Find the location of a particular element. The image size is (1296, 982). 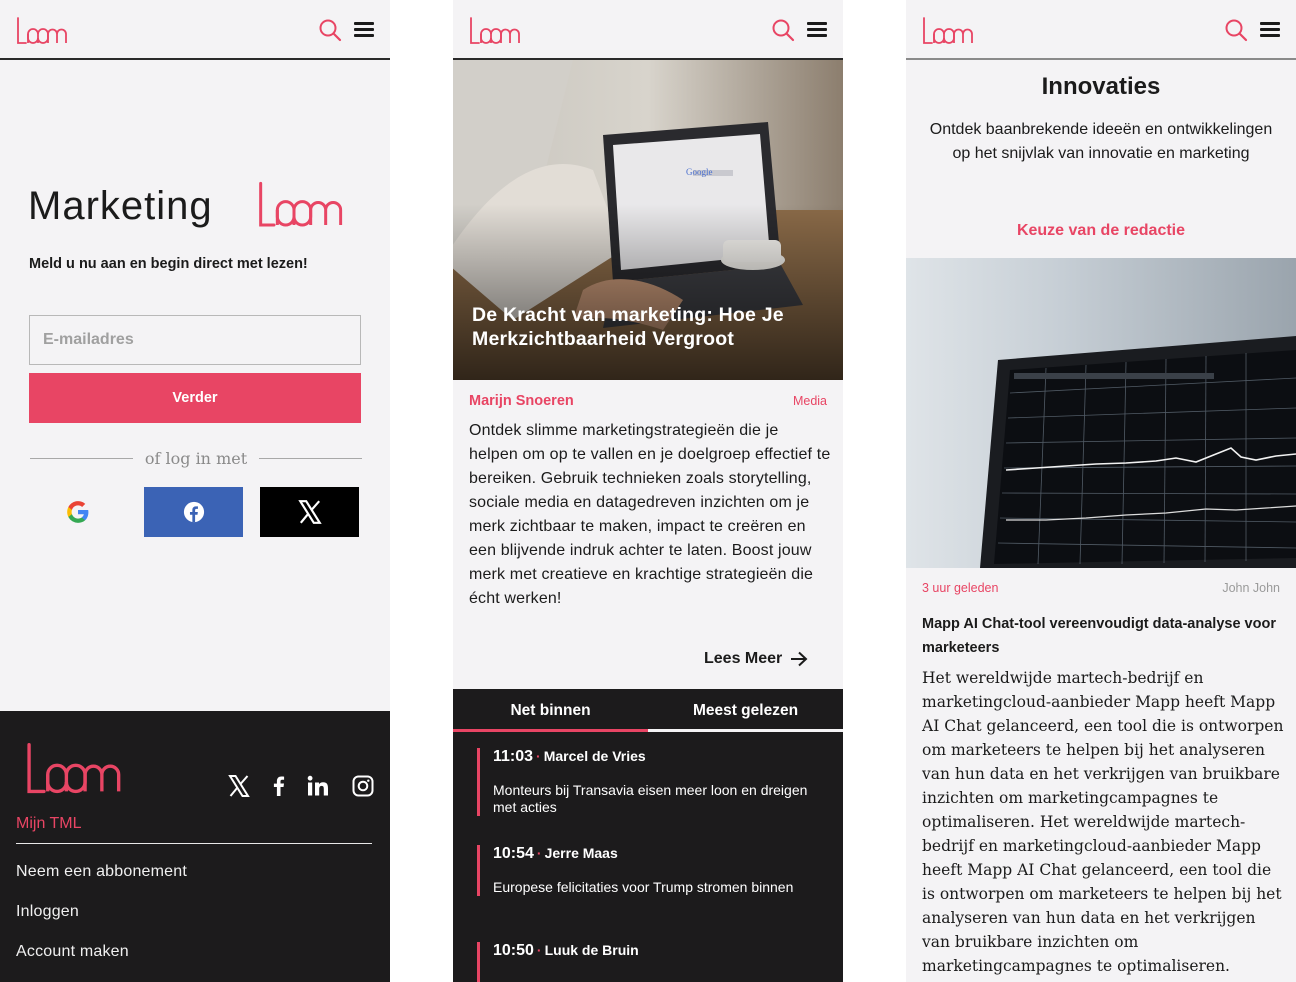

news-item: 10:50 · Luuk de Bruin is located at coordinates (647, 962).